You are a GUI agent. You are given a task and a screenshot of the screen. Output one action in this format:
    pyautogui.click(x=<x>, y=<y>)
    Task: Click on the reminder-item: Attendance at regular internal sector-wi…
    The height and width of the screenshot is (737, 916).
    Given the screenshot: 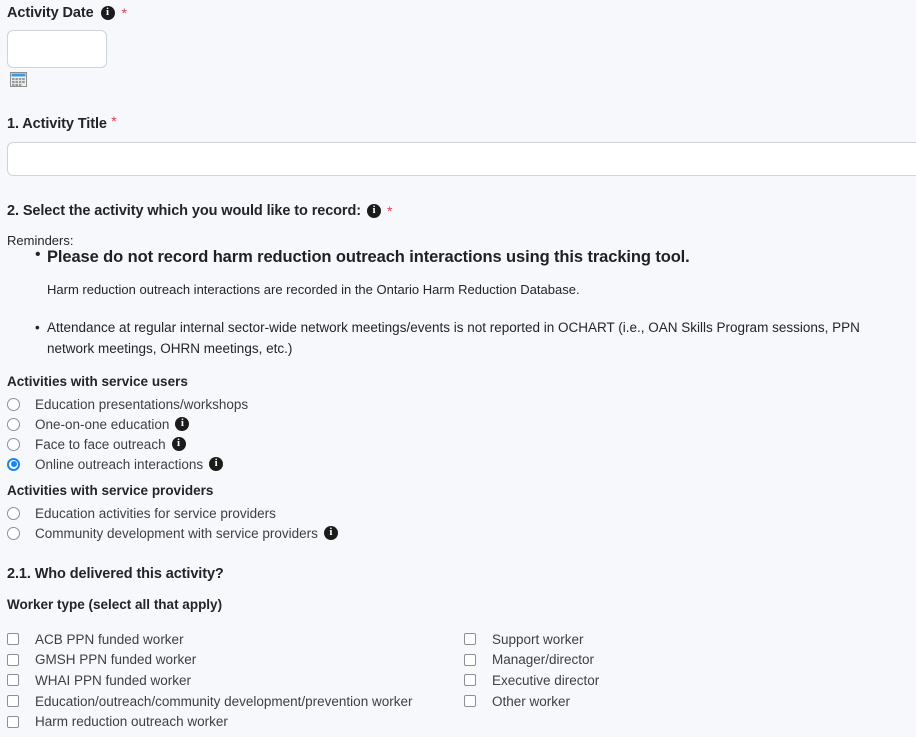 What is the action you would take?
    pyautogui.click(x=458, y=338)
    